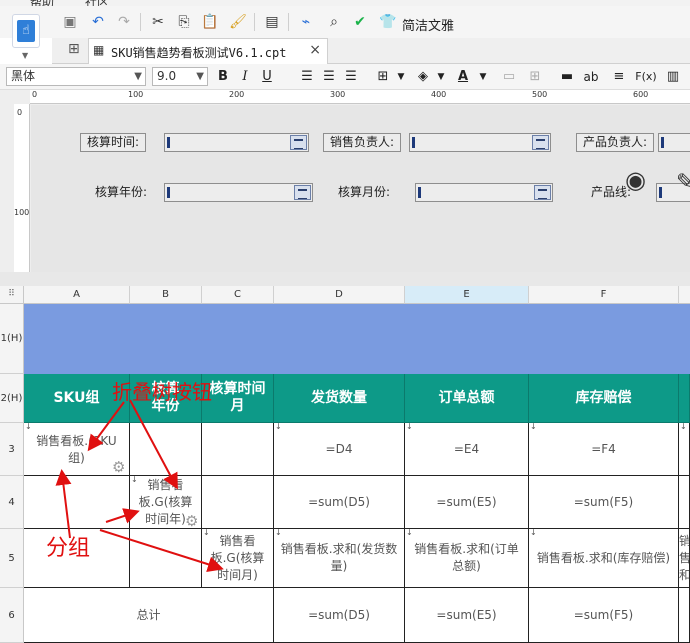  Describe the element at coordinates (509, 77) in the screenshot. I see `merge-icon: ▭` at that location.